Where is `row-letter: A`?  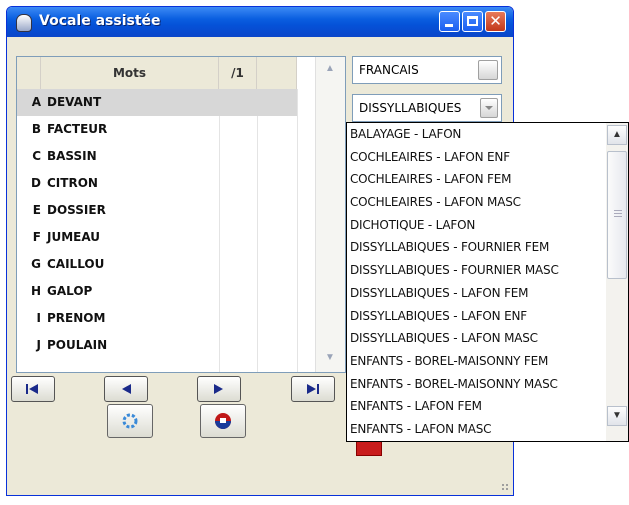 row-letter: A is located at coordinates (36, 102).